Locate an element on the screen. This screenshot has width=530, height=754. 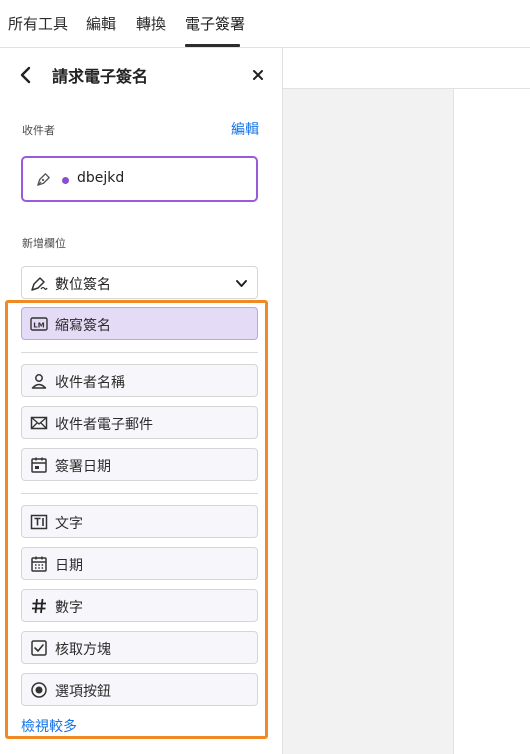
tab-convert: 轉換 is located at coordinates (151, 23).